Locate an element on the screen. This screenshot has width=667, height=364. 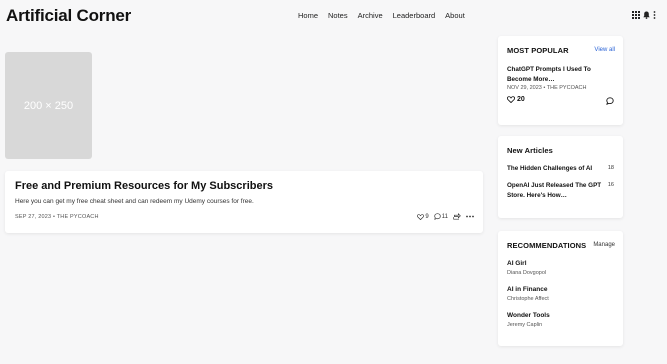
new-articles-heading: New Articles is located at coordinates (530, 150).